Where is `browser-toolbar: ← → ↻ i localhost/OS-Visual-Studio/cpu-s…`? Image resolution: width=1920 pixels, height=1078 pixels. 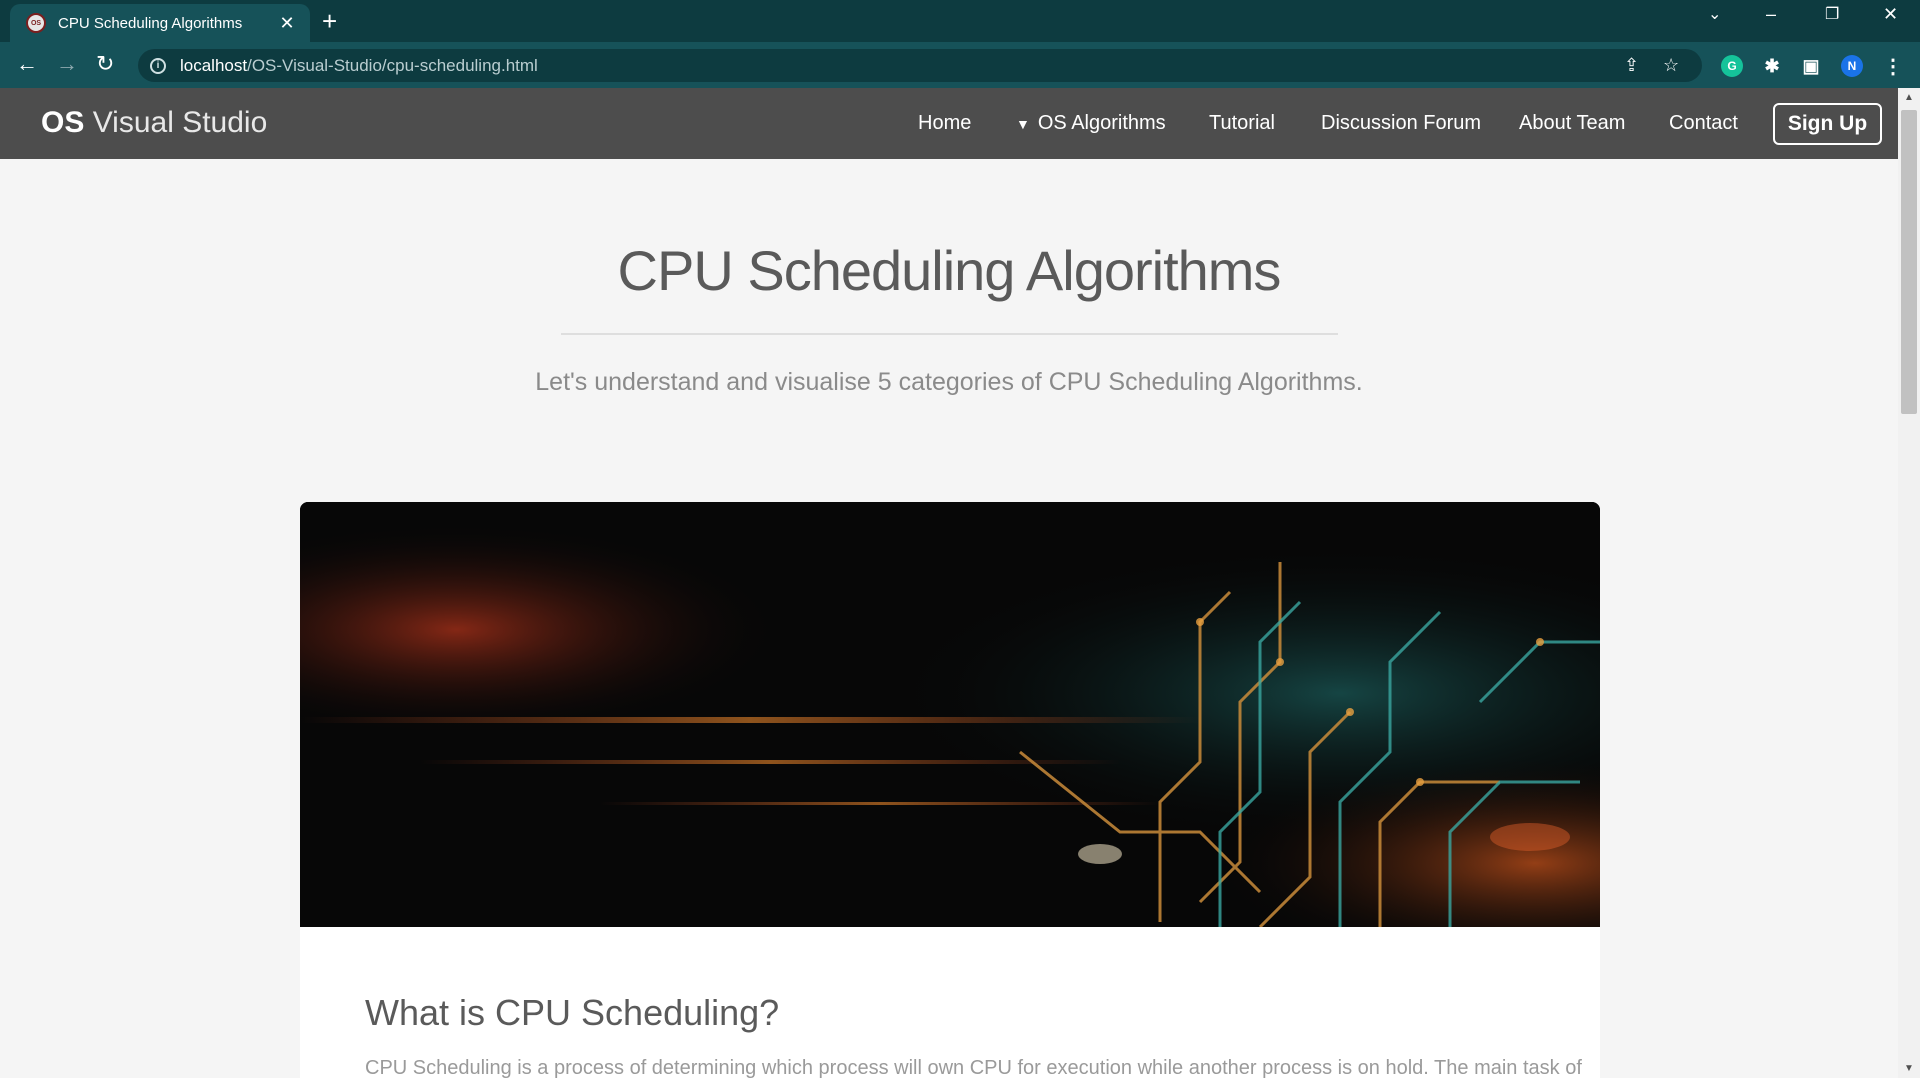
browser-toolbar: ← → ↻ i localhost/OS-Visual-Studio/cpu-s… is located at coordinates (960, 65).